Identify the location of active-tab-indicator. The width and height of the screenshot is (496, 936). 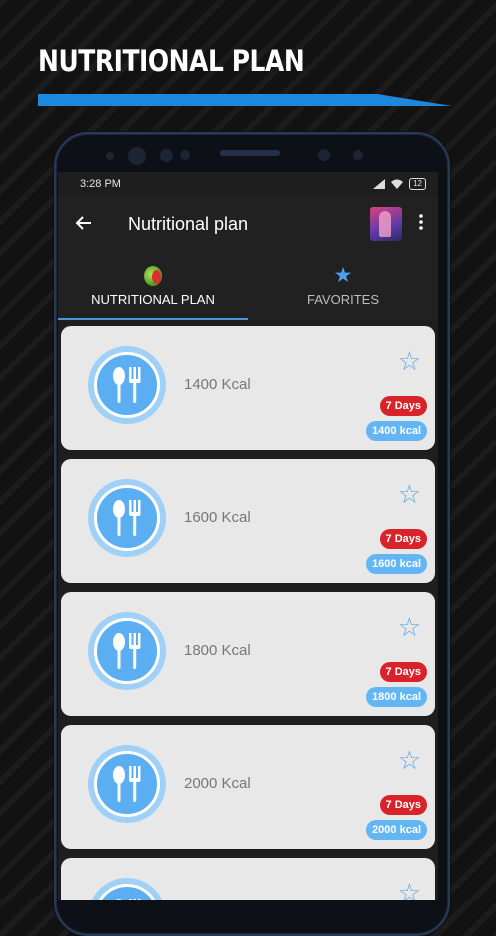
(153, 319).